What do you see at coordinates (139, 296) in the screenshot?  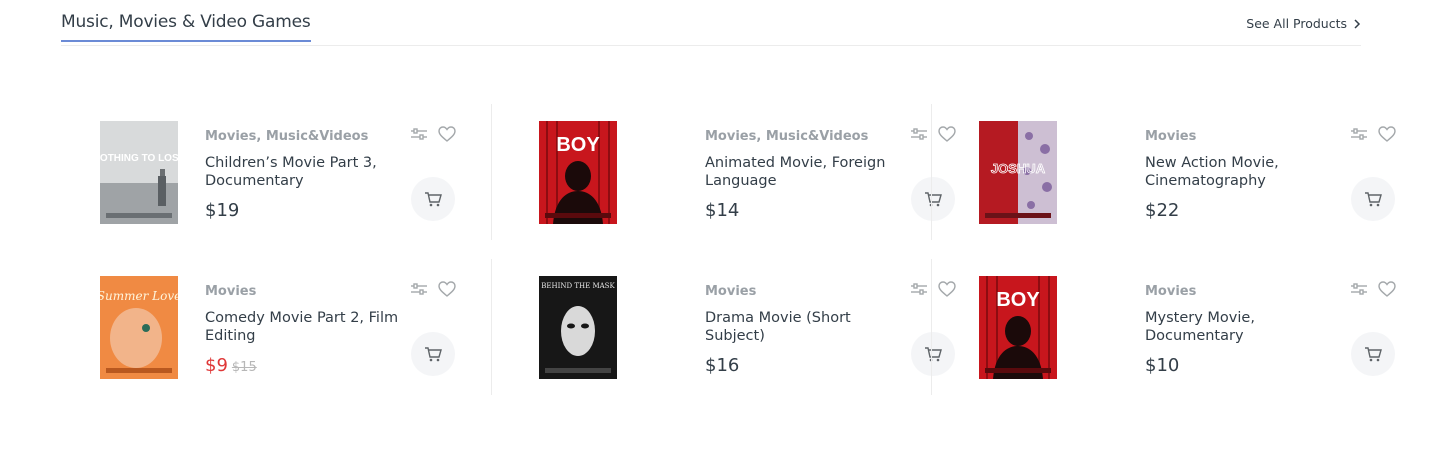 I see `poster-title: Summer Love` at bounding box center [139, 296].